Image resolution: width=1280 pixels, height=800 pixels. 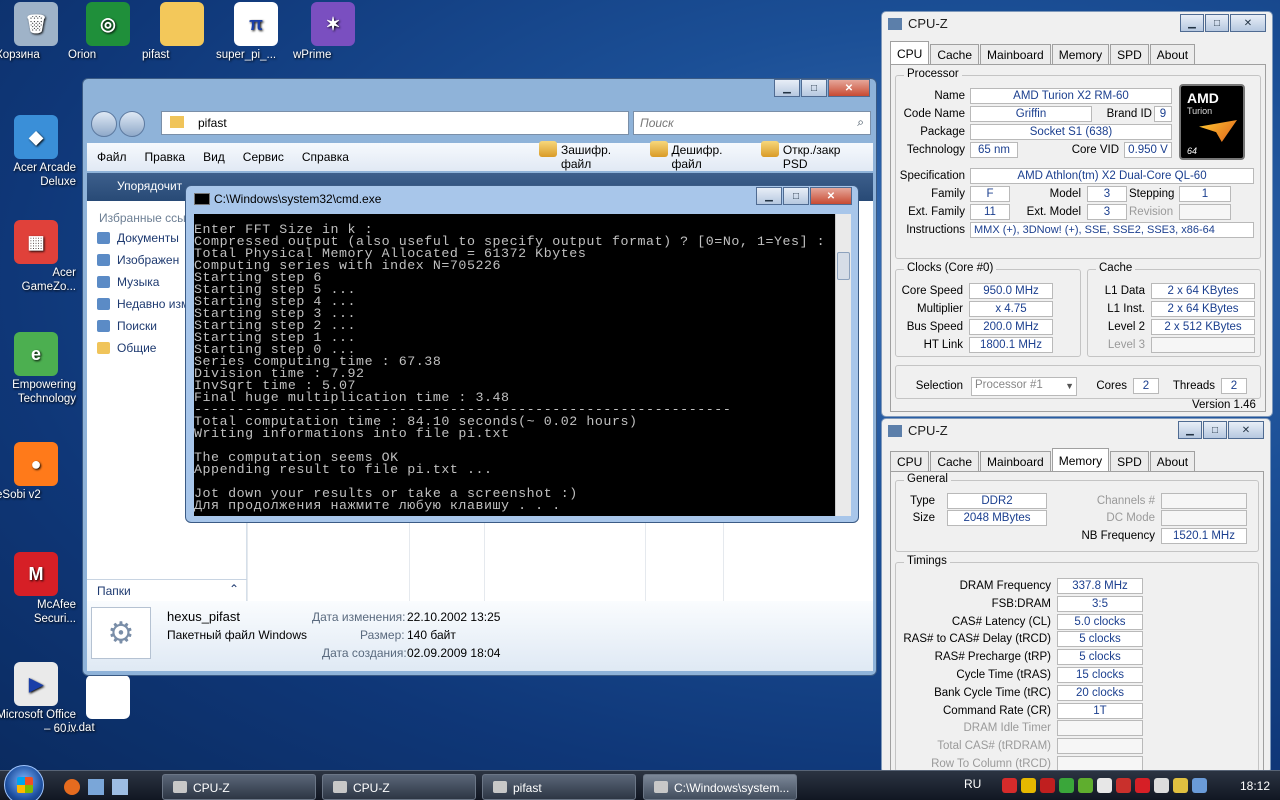 I want to click on network-icon, so click(x=1066, y=785).